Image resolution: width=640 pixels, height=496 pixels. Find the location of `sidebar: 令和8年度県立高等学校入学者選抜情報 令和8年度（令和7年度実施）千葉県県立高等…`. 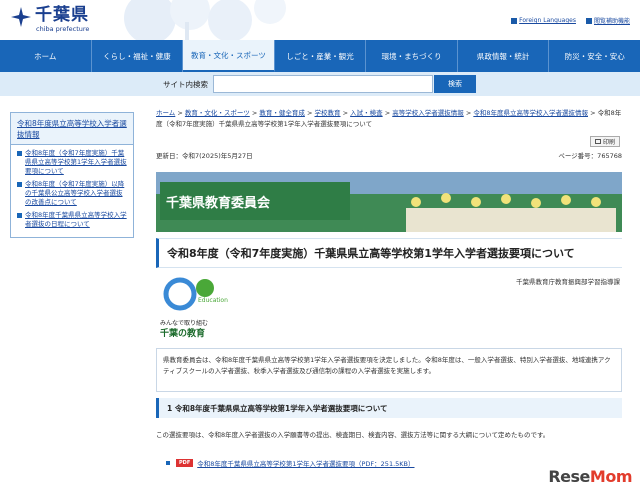

sidebar: 令和8年度県立高等学校入学者選抜情報 令和8年度（令和7年度実施）千葉県県立高等… is located at coordinates (72, 175).